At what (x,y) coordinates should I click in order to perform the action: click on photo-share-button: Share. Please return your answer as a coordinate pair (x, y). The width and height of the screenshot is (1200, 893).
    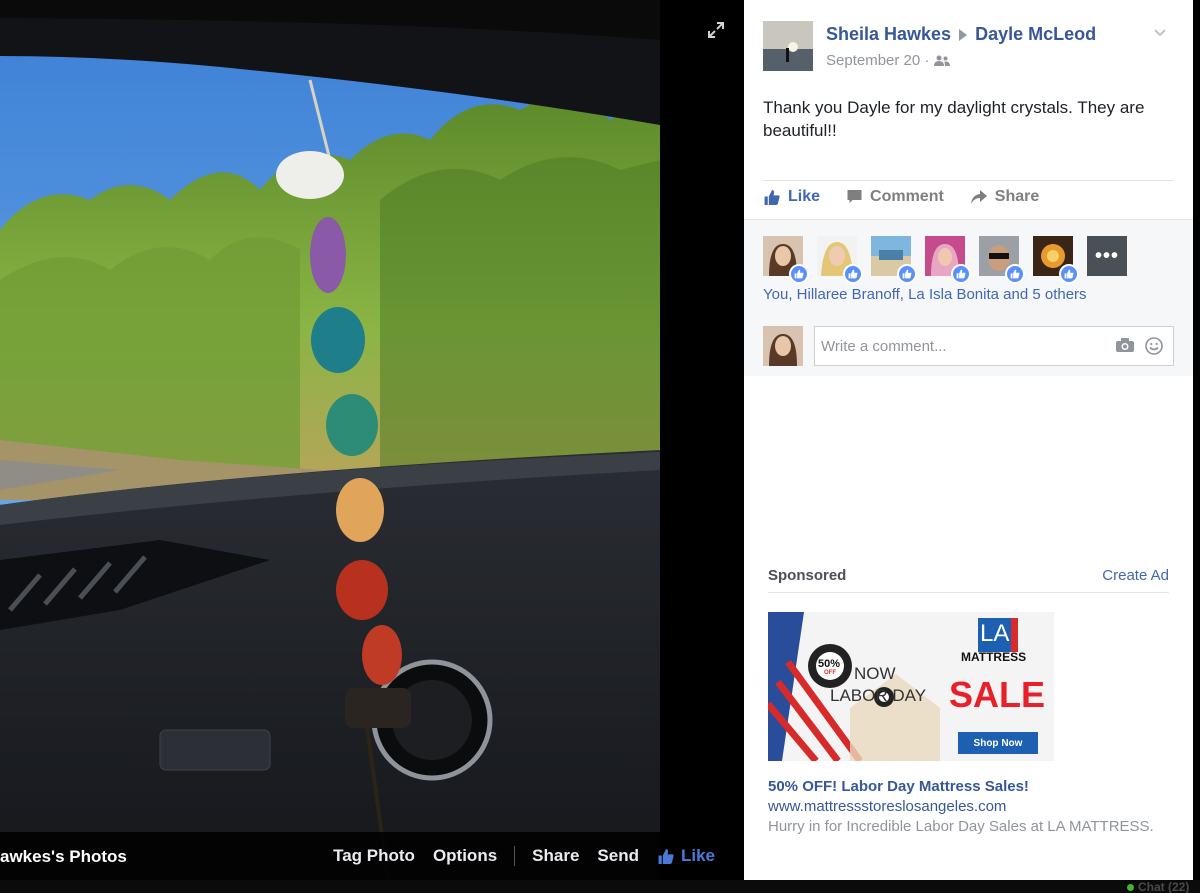
    Looking at the image, I should click on (555, 856).